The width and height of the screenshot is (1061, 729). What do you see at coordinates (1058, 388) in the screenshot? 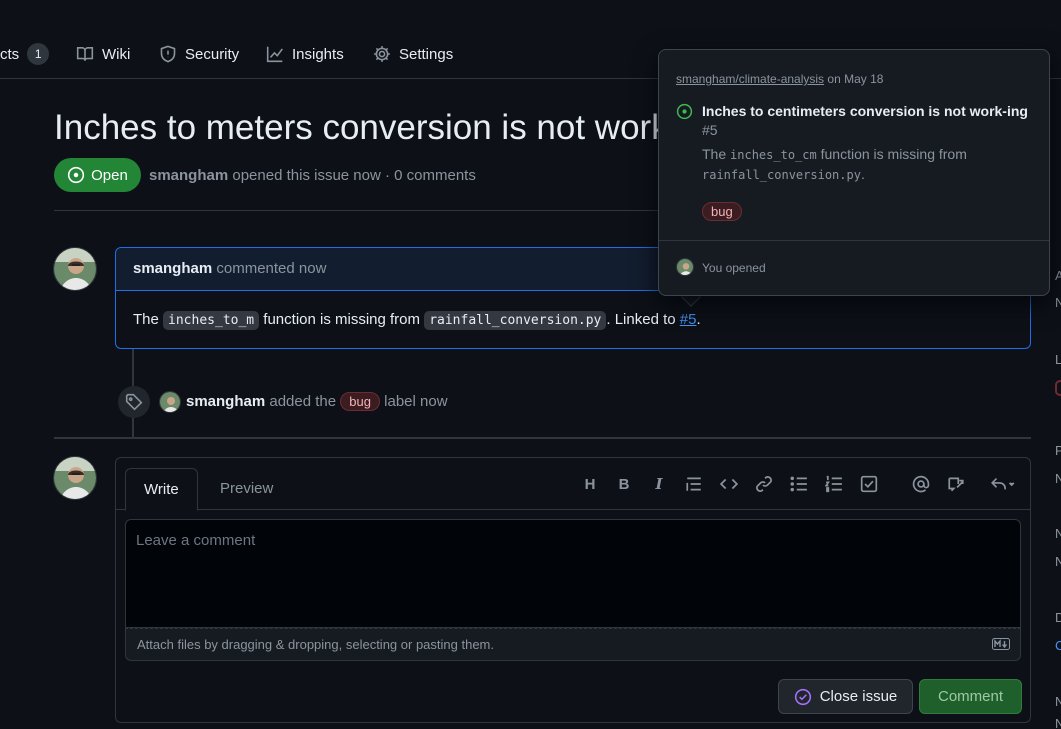
I see `sidebar-label-fragment` at bounding box center [1058, 388].